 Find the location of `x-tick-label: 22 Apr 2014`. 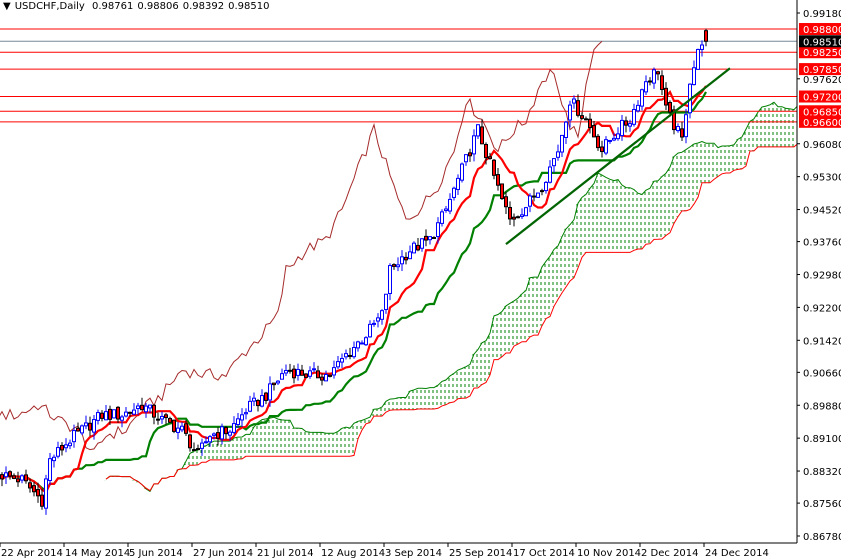

x-tick-label: 22 Apr 2014 is located at coordinates (32, 553).